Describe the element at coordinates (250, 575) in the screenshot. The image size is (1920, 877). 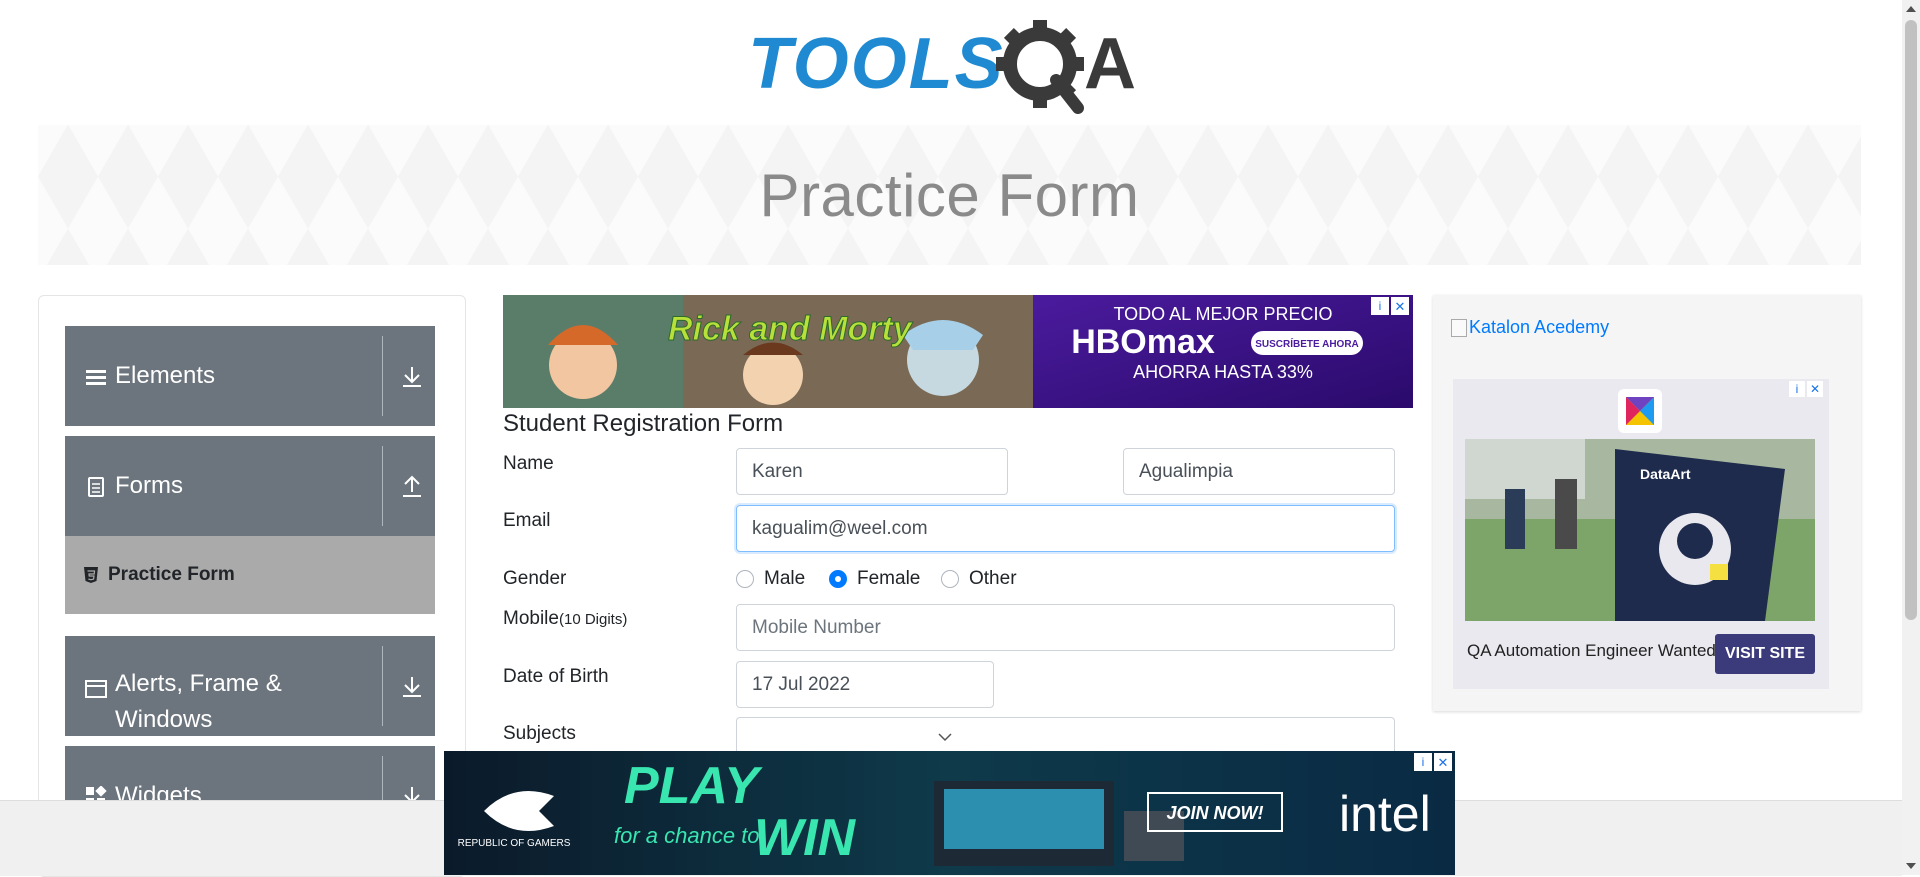
I see `sidebar-item-practice-form: Practice Form` at that location.